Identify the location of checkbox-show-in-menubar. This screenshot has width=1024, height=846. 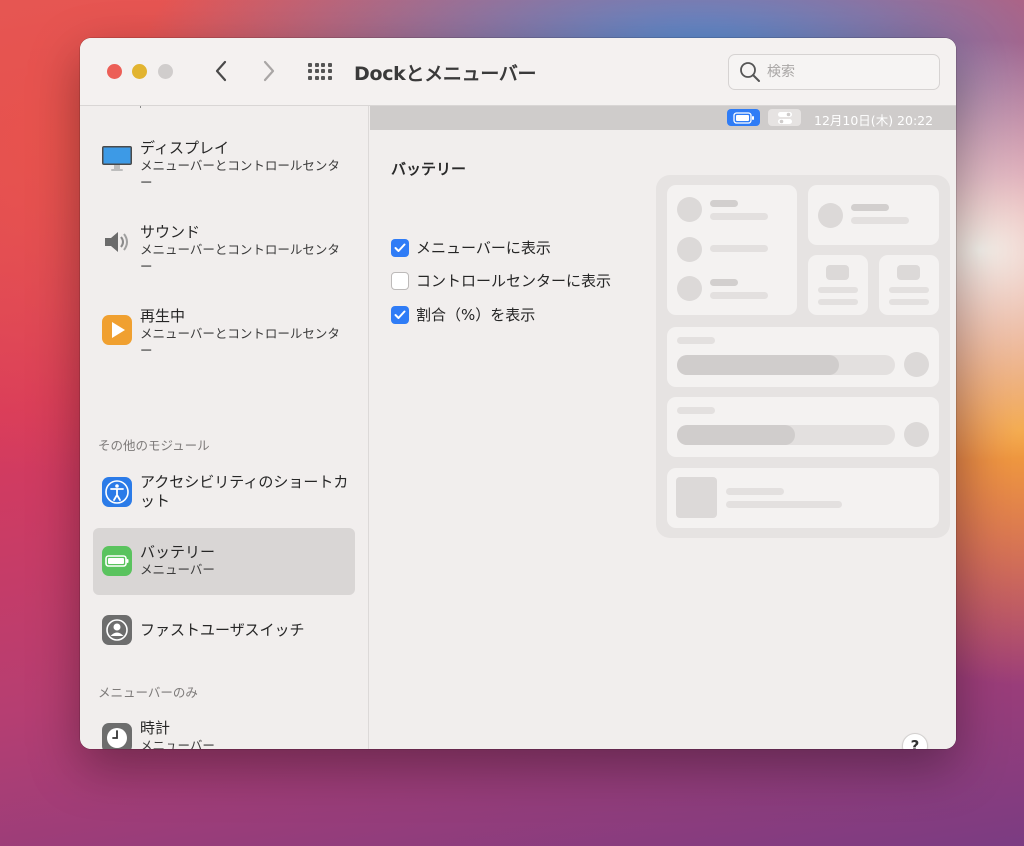
(400, 247).